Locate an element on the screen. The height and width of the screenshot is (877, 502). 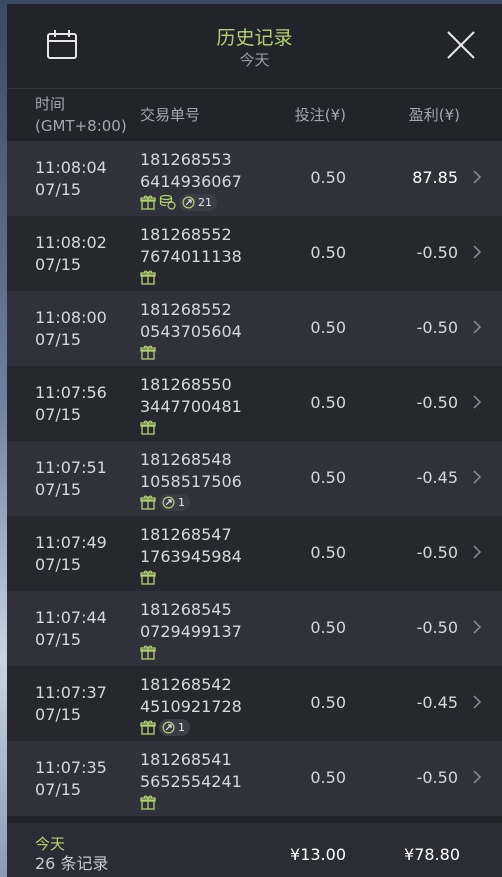
row-datetime: 11:07:35 07/15 is located at coordinates (71, 779).